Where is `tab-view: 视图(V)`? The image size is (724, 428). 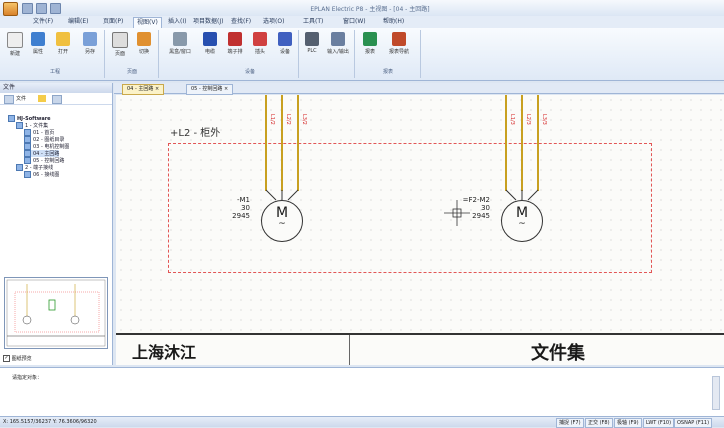 tab-view: 视图(V) is located at coordinates (147, 22).